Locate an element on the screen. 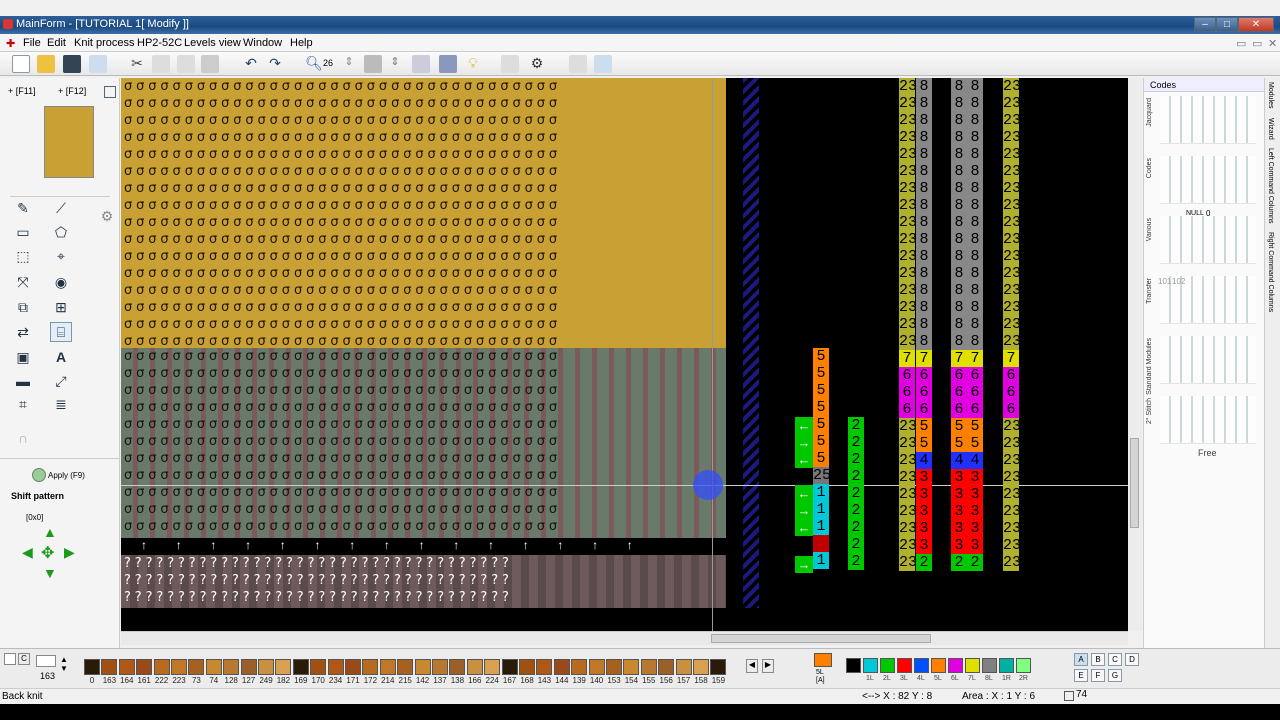 The height and width of the screenshot is (720, 1280). menu-hp2-52c: HP2-52C is located at coordinates (159, 43).